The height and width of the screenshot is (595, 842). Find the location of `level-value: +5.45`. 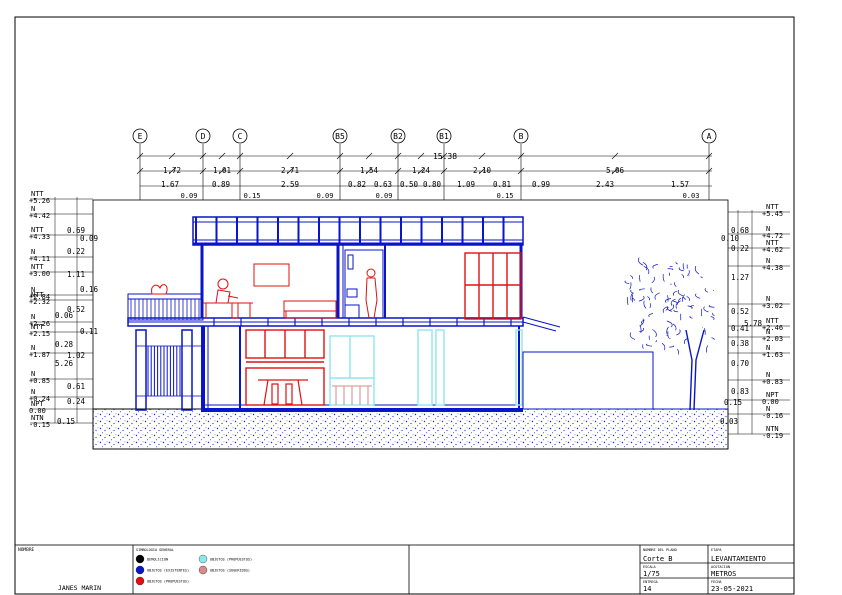

level-value: +5.45 is located at coordinates (772, 214).